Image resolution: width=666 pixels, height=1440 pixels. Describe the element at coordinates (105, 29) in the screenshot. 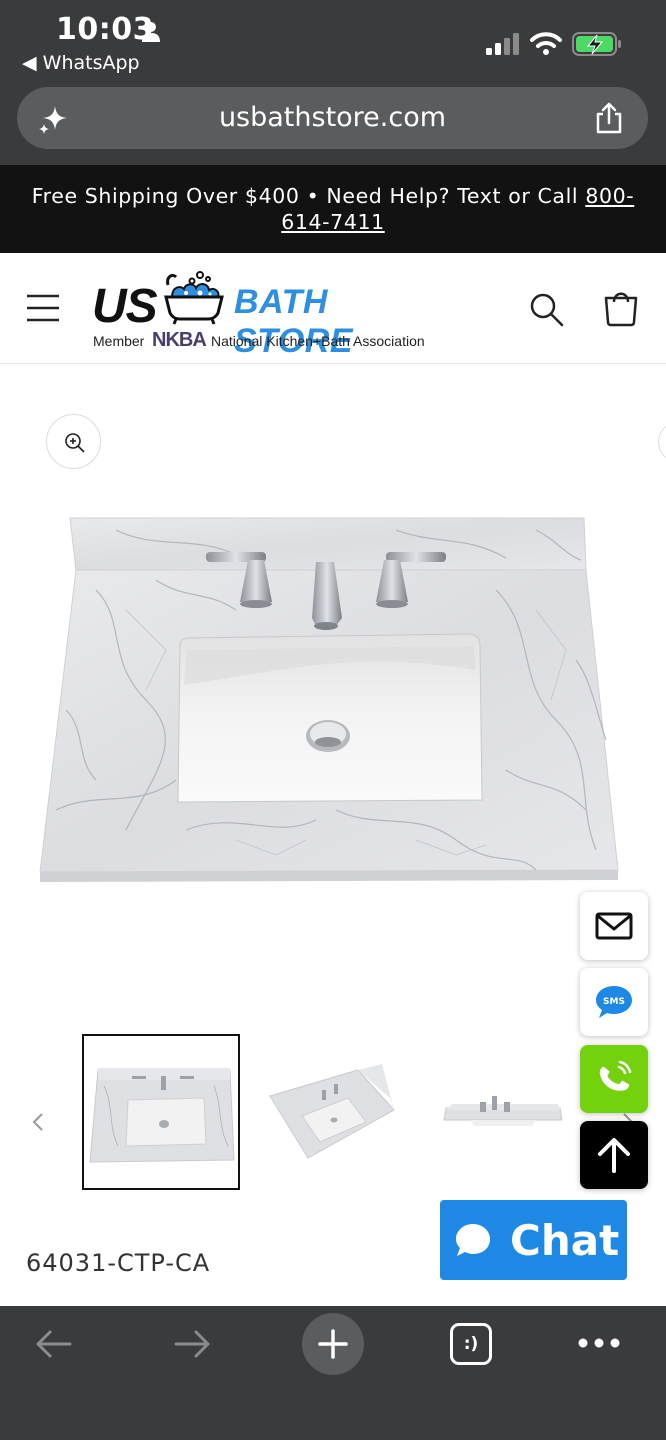

I see `status-time: 10:03` at that location.